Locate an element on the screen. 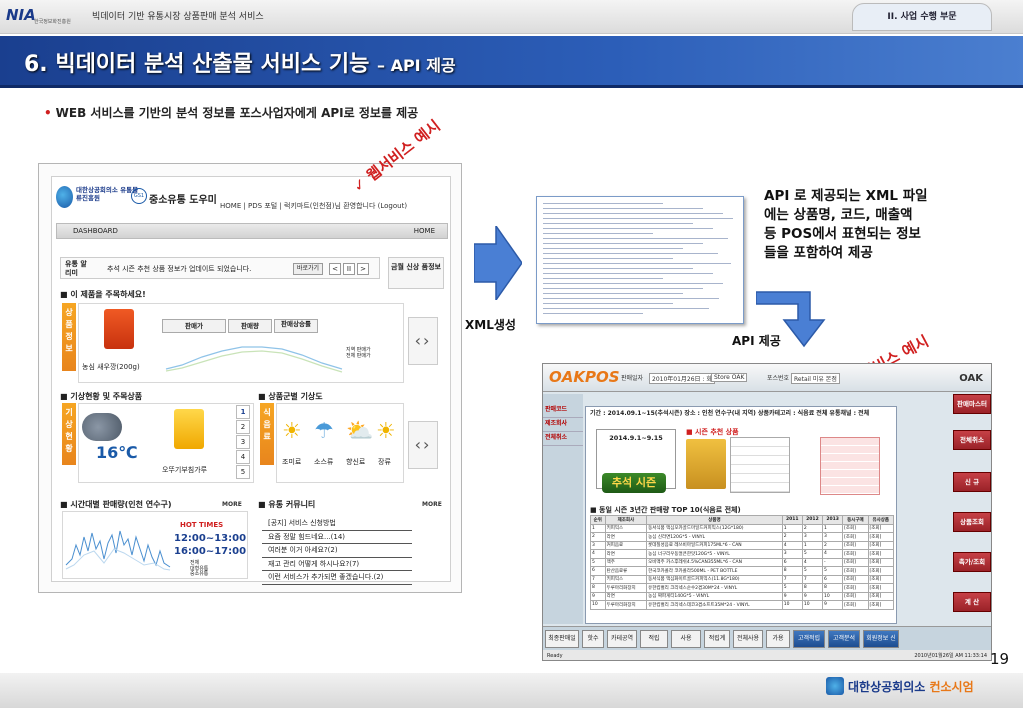 The height and width of the screenshot is (708, 1023). pos-btn-add-search: 촉가/조회 is located at coordinates (972, 562).